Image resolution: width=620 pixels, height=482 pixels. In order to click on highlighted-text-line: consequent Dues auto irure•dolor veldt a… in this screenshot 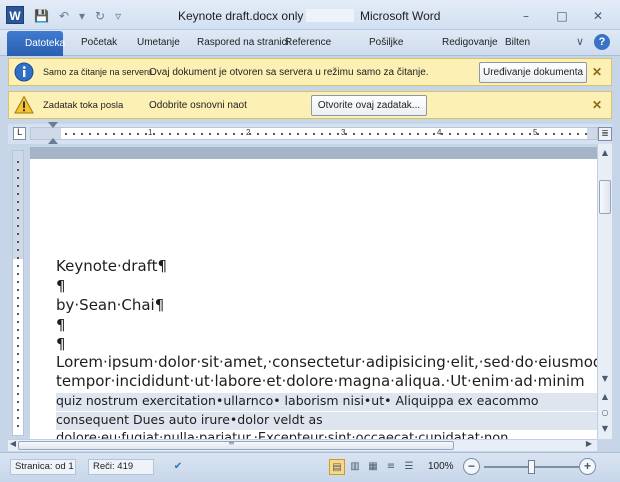, I will do `click(326, 421)`.